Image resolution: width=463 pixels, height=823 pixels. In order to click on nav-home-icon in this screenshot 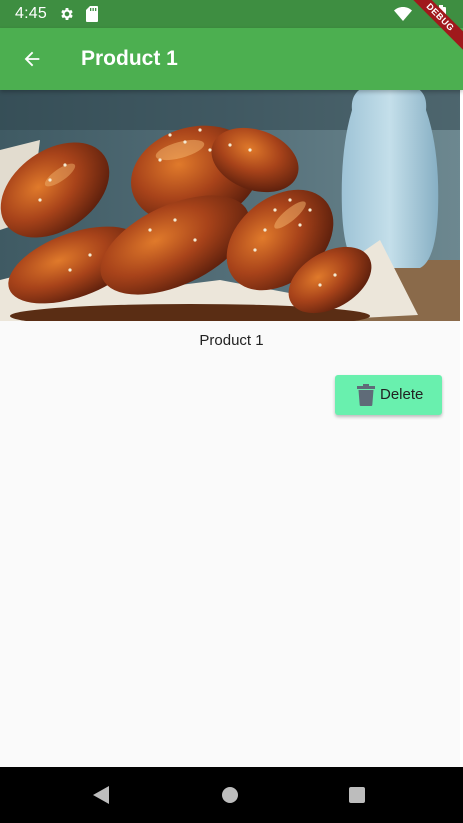, I will do `click(230, 795)`.